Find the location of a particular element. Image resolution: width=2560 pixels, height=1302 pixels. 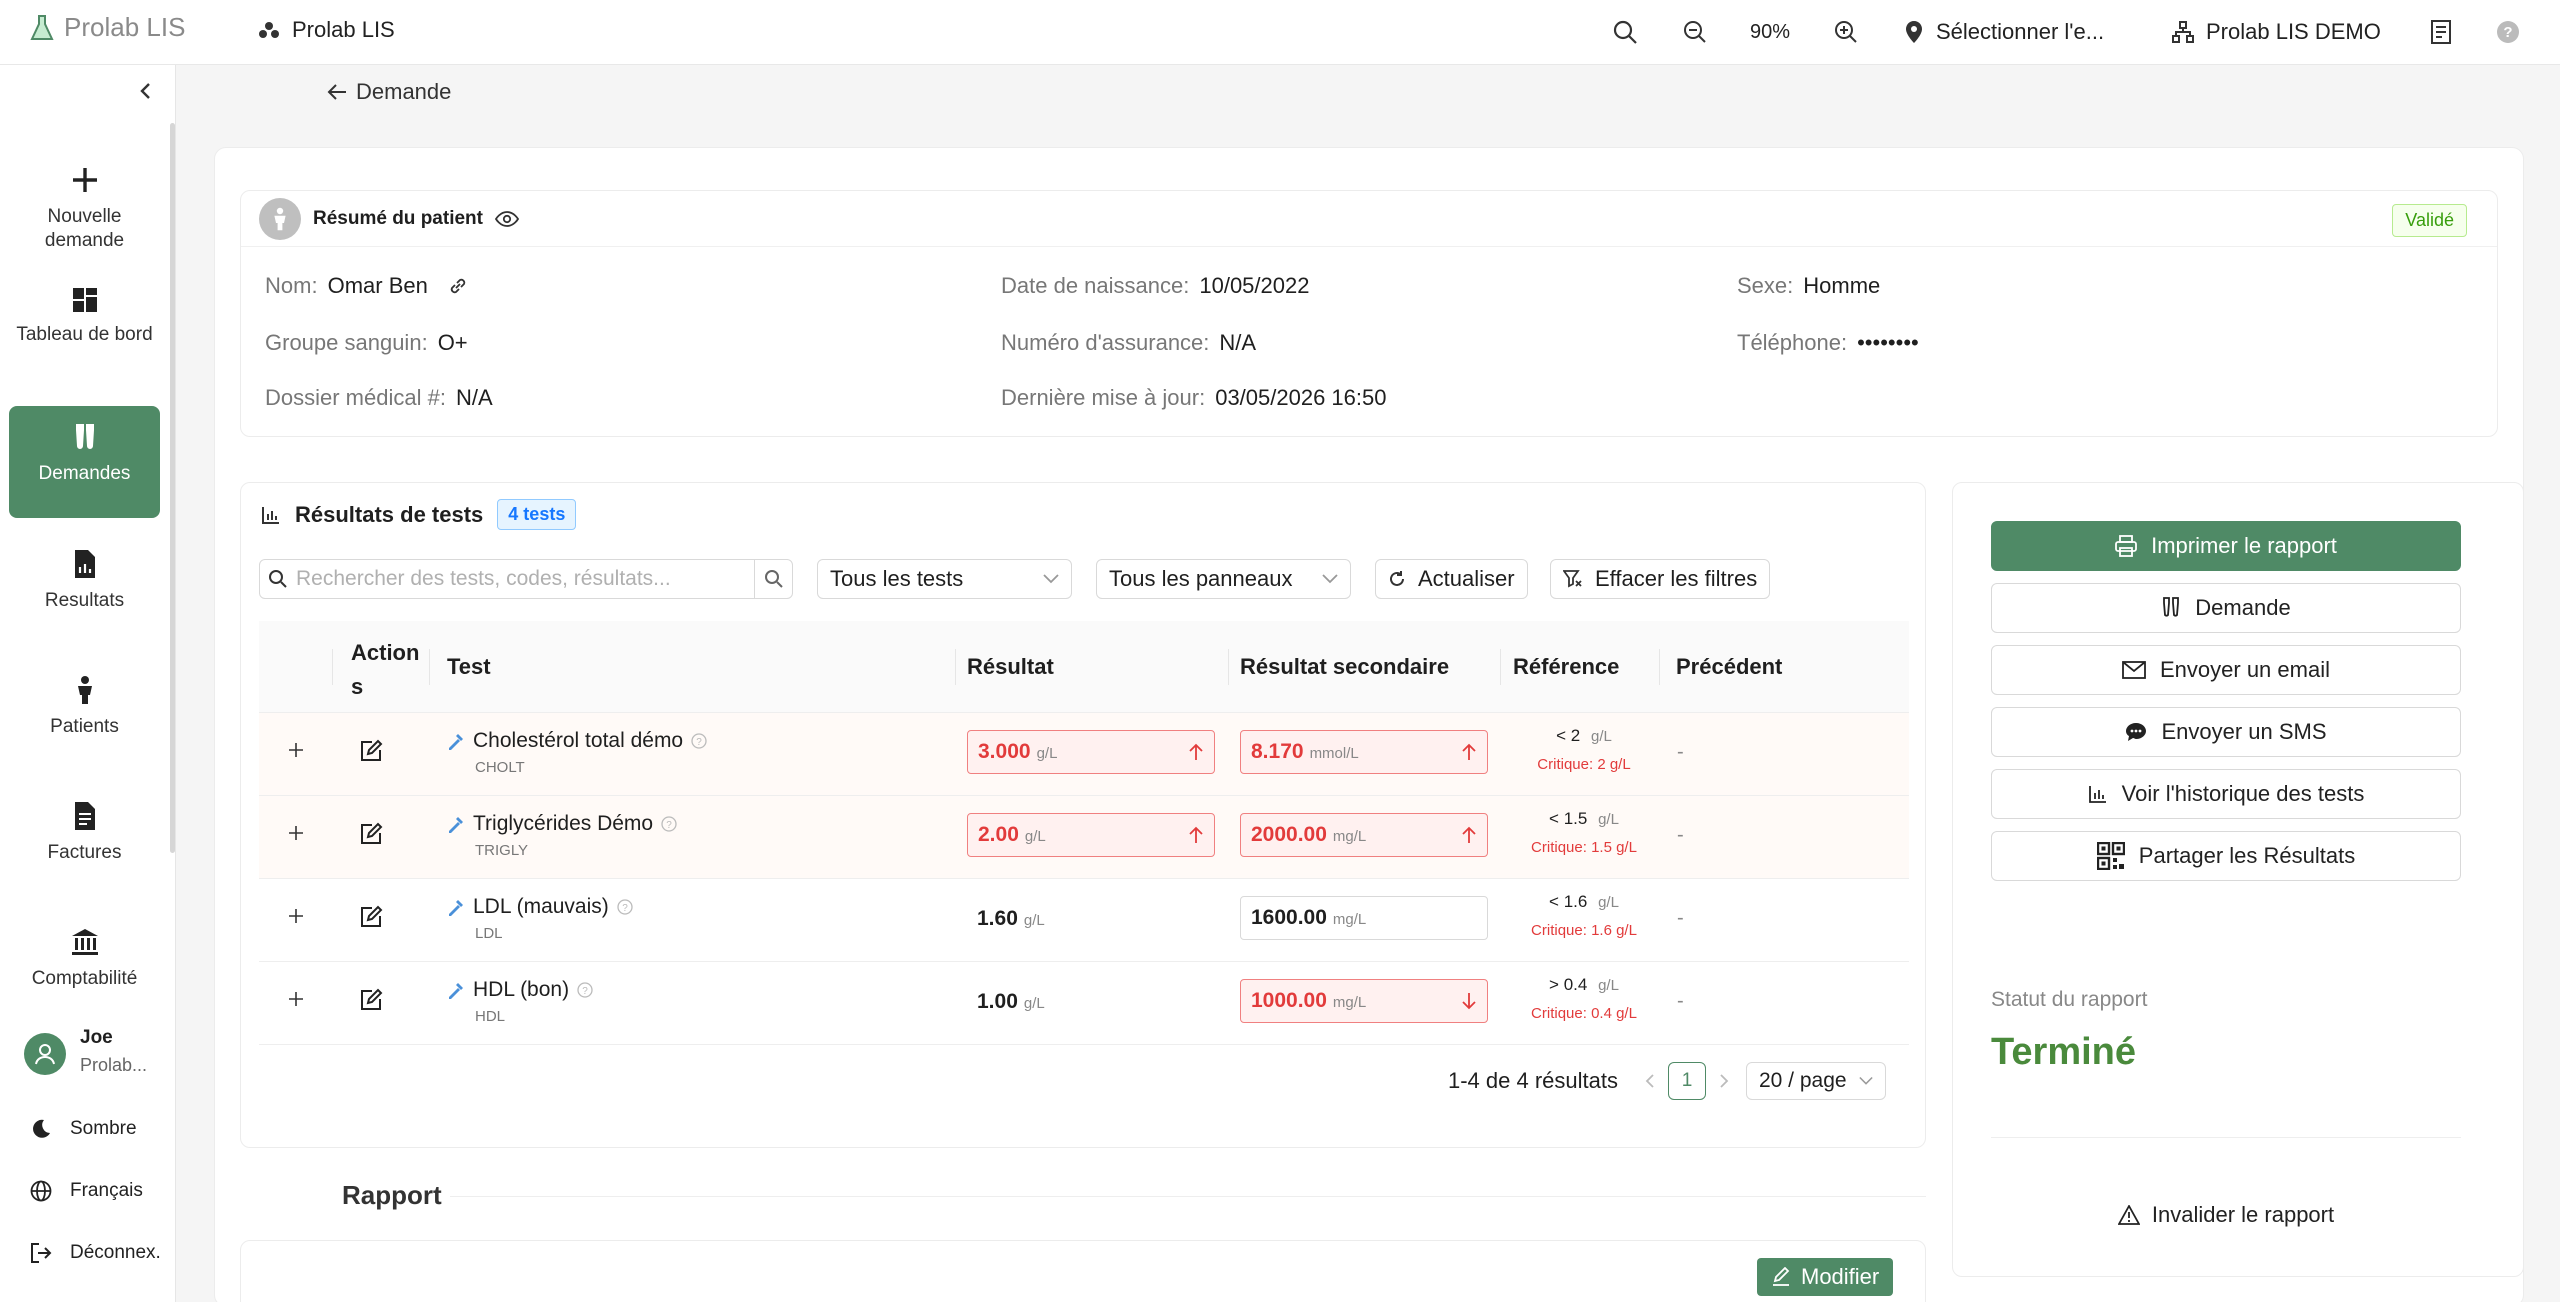

results-header: Résultats de tests 4 tests is located at coordinates (419, 514).